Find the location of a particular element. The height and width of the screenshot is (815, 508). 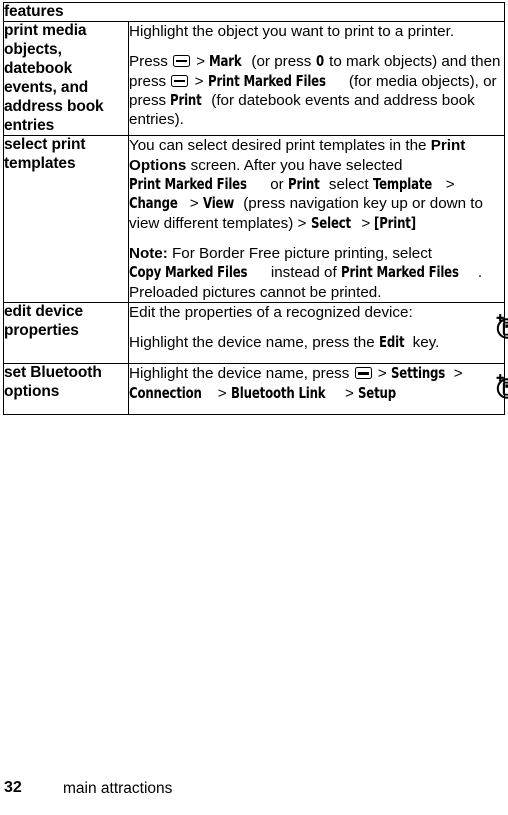

emphasis-text: Note: is located at coordinates (148, 253).